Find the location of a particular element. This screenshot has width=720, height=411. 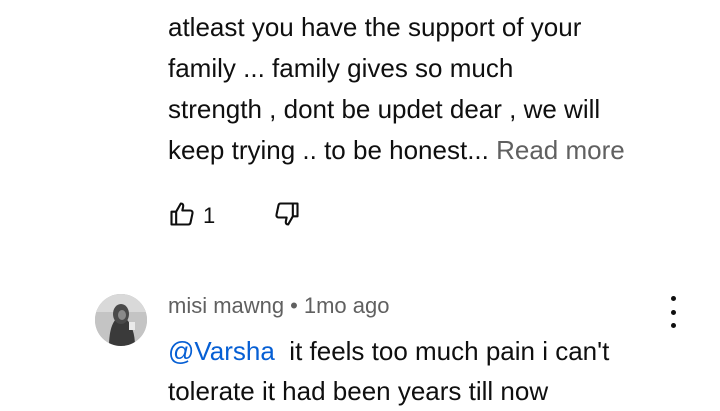

dislike-button is located at coordinates (287, 216).